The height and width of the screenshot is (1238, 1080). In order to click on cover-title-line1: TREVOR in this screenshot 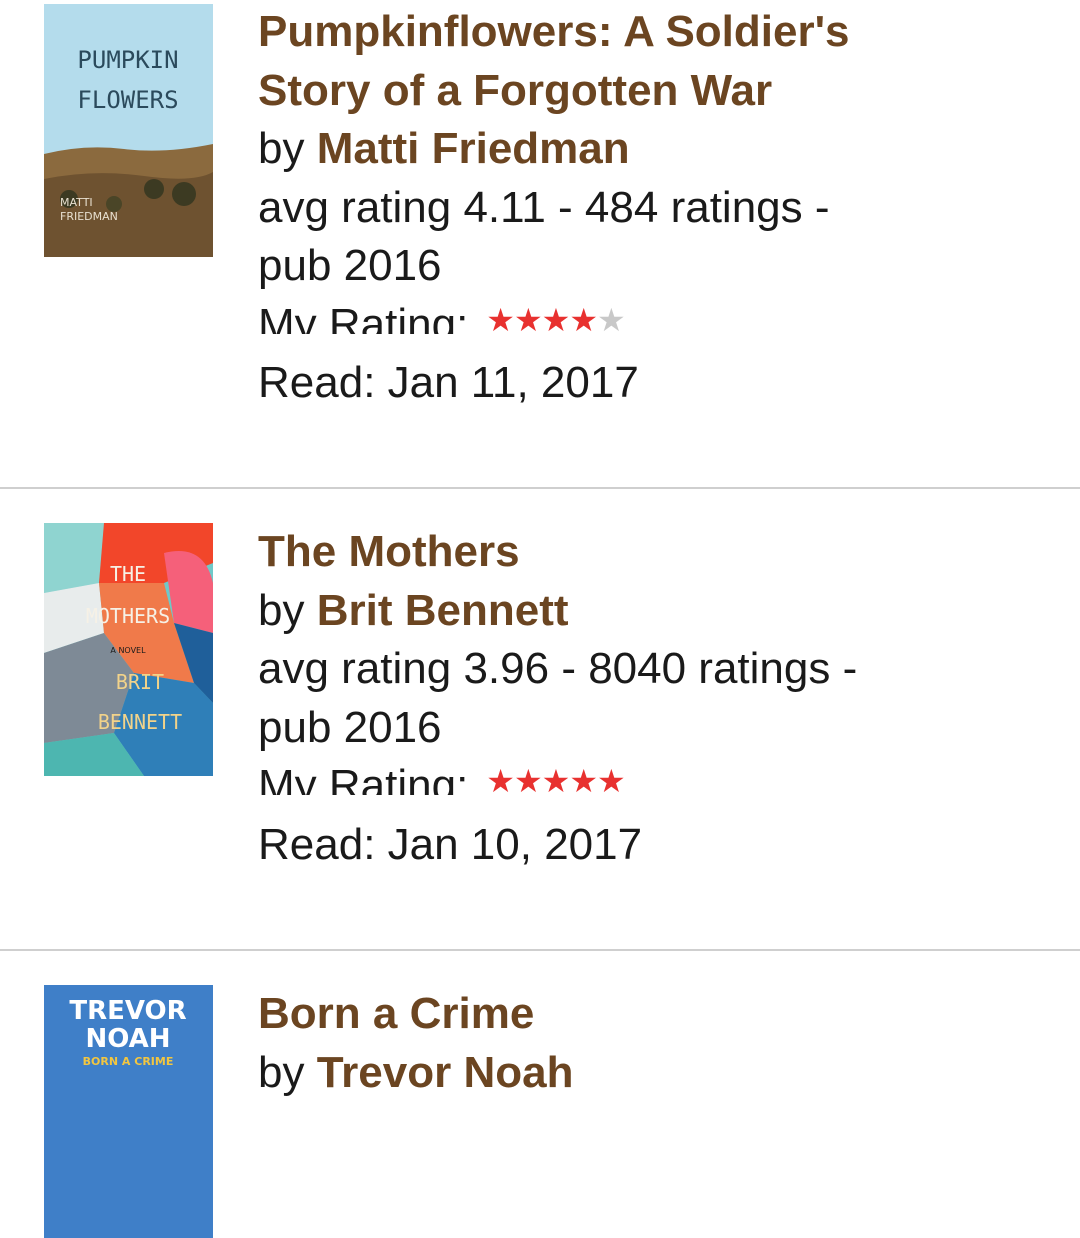, I will do `click(127, 1011)`.